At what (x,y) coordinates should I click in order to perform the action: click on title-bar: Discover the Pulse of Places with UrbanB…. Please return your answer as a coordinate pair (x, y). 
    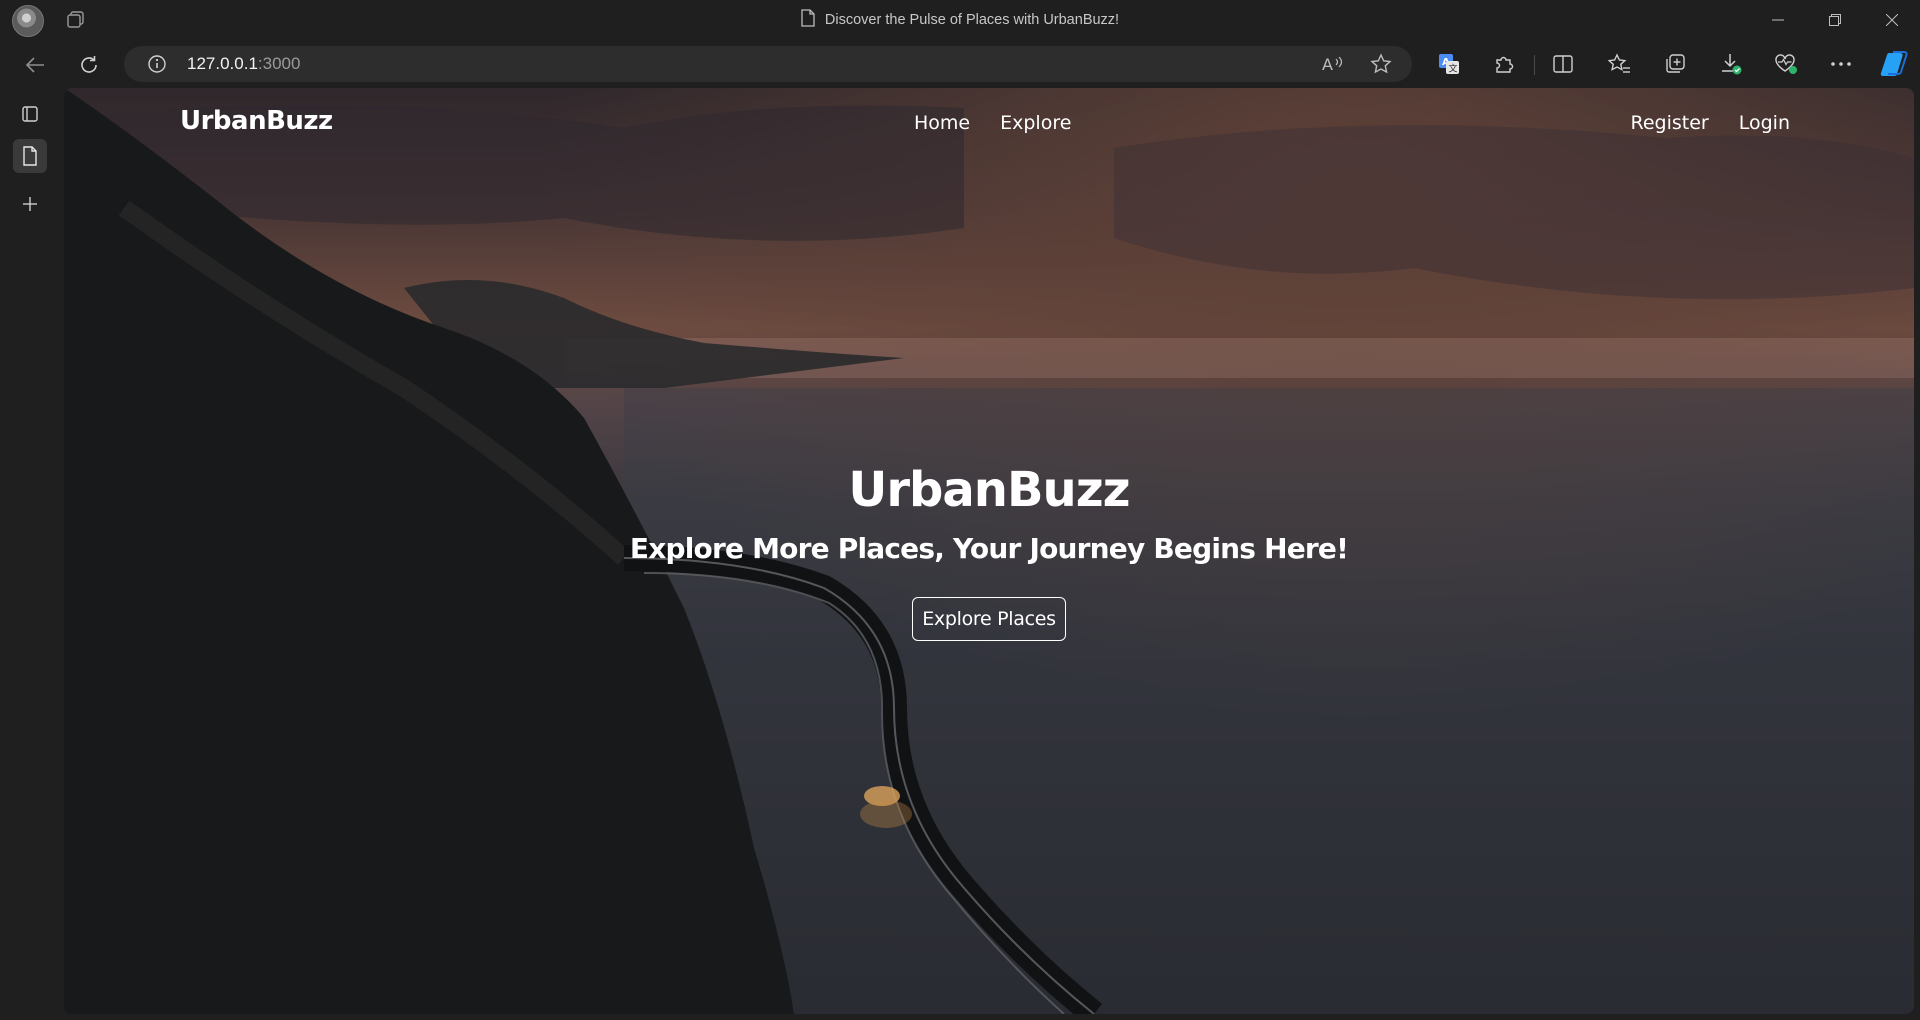
    Looking at the image, I should click on (960, 20).